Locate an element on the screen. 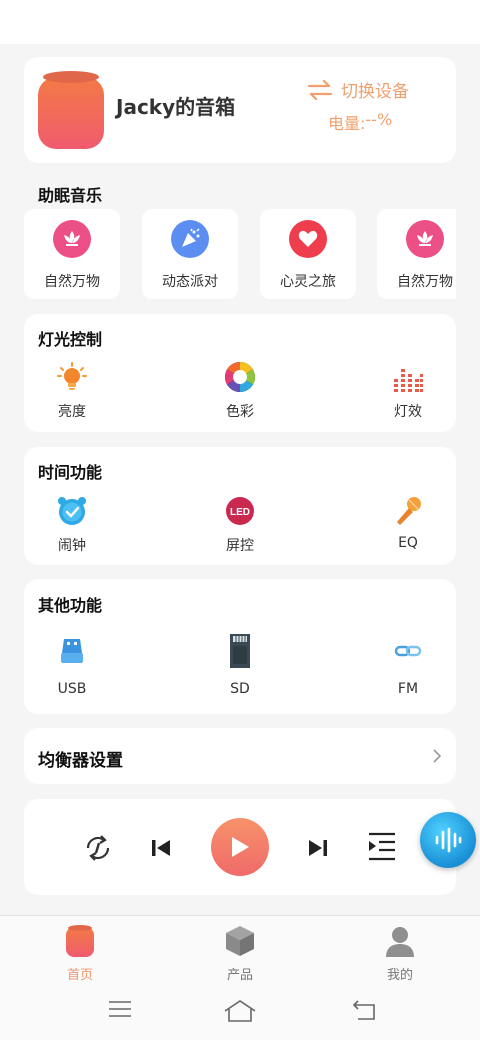  fm-button: FM is located at coordinates (408, 665).